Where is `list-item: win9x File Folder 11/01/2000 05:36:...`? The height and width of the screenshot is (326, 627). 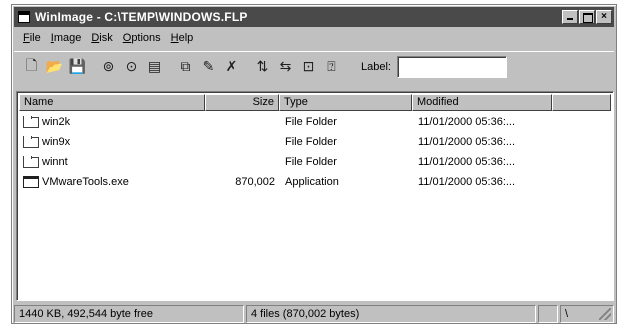
list-item: win9x File Folder 11/01/2000 05:36:... is located at coordinates (315, 142).